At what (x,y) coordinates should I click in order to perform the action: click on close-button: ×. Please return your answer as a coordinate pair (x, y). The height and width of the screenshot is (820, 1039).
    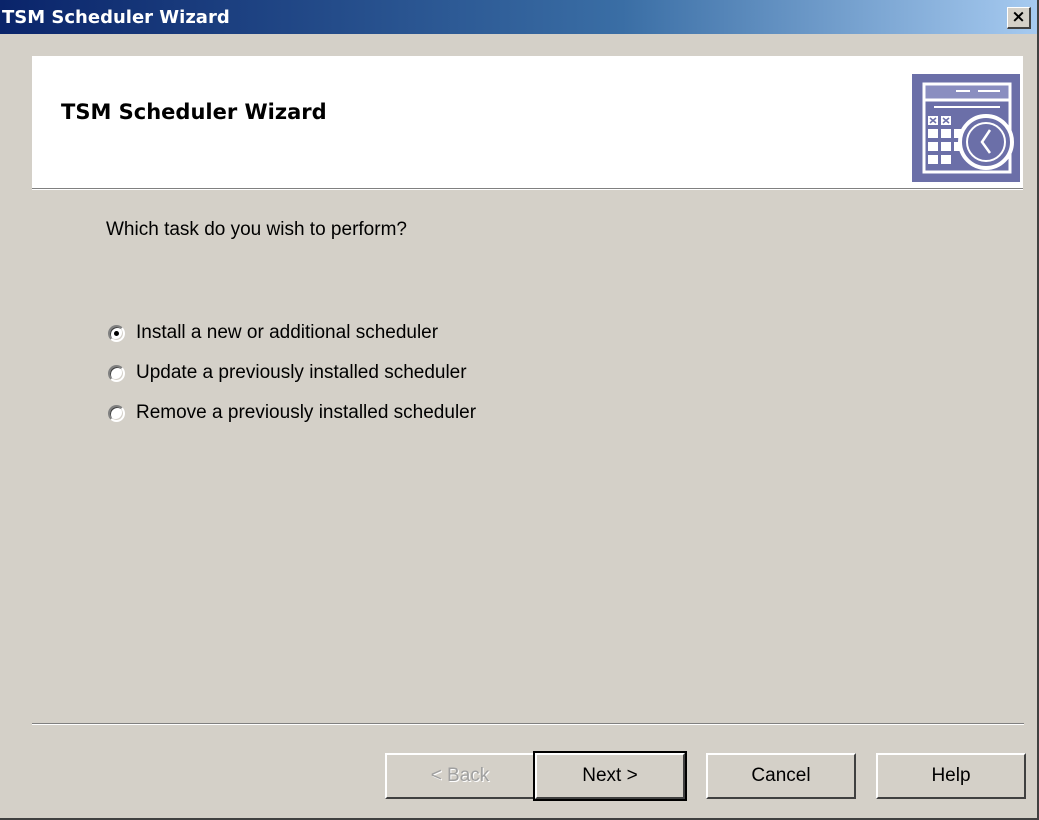
    Looking at the image, I should click on (1019, 18).